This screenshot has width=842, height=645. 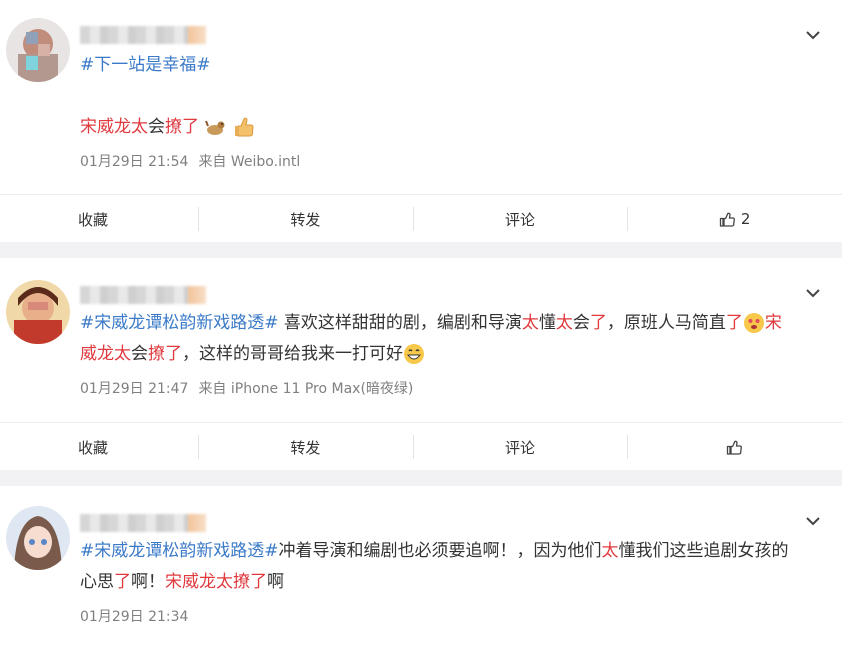 I want to click on body-text: 懂我们这些追剧女孩的, so click(x=703, y=551).